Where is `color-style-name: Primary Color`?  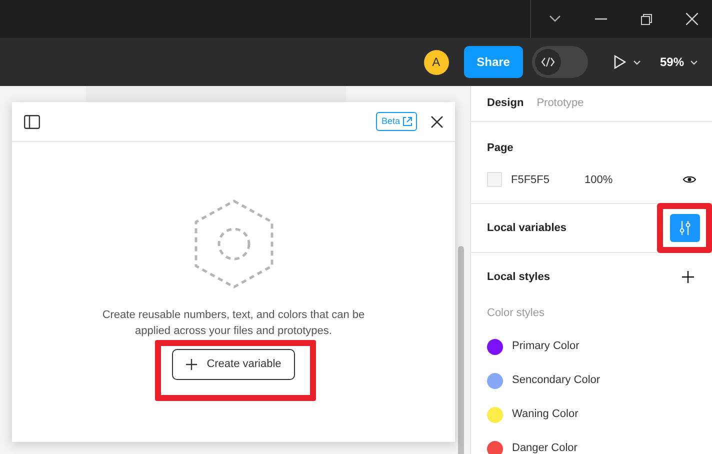
color-style-name: Primary Color is located at coordinates (546, 346).